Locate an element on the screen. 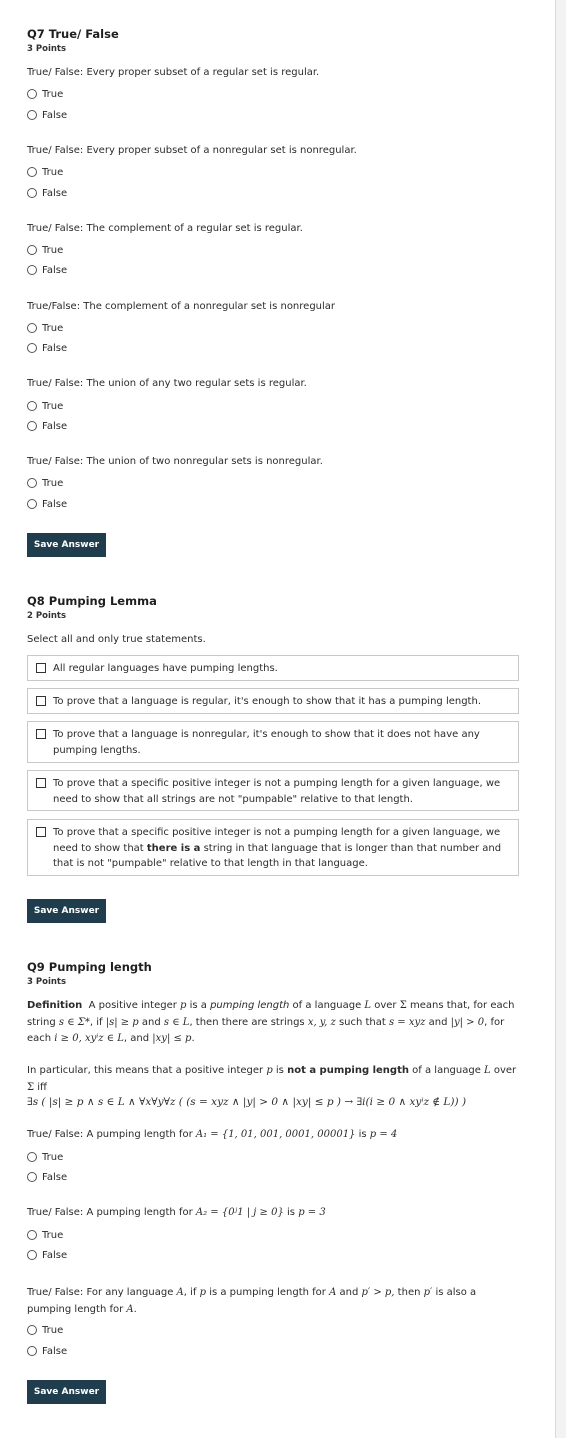 This screenshot has height=1438, width=566. q7-save-answer-button: Save Answer is located at coordinates (66, 545).